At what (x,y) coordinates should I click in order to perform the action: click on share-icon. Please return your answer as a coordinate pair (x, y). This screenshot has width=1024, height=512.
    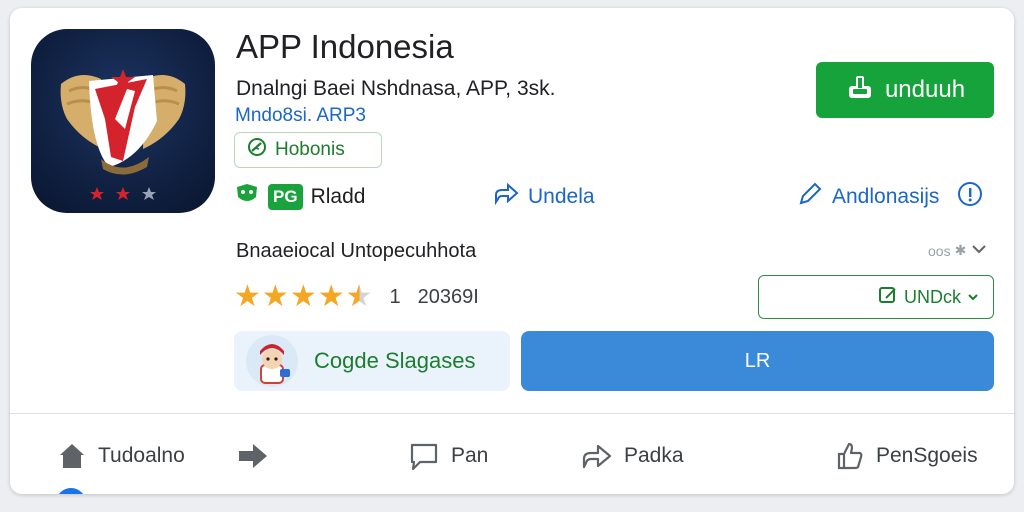
    Looking at the image, I should click on (597, 456).